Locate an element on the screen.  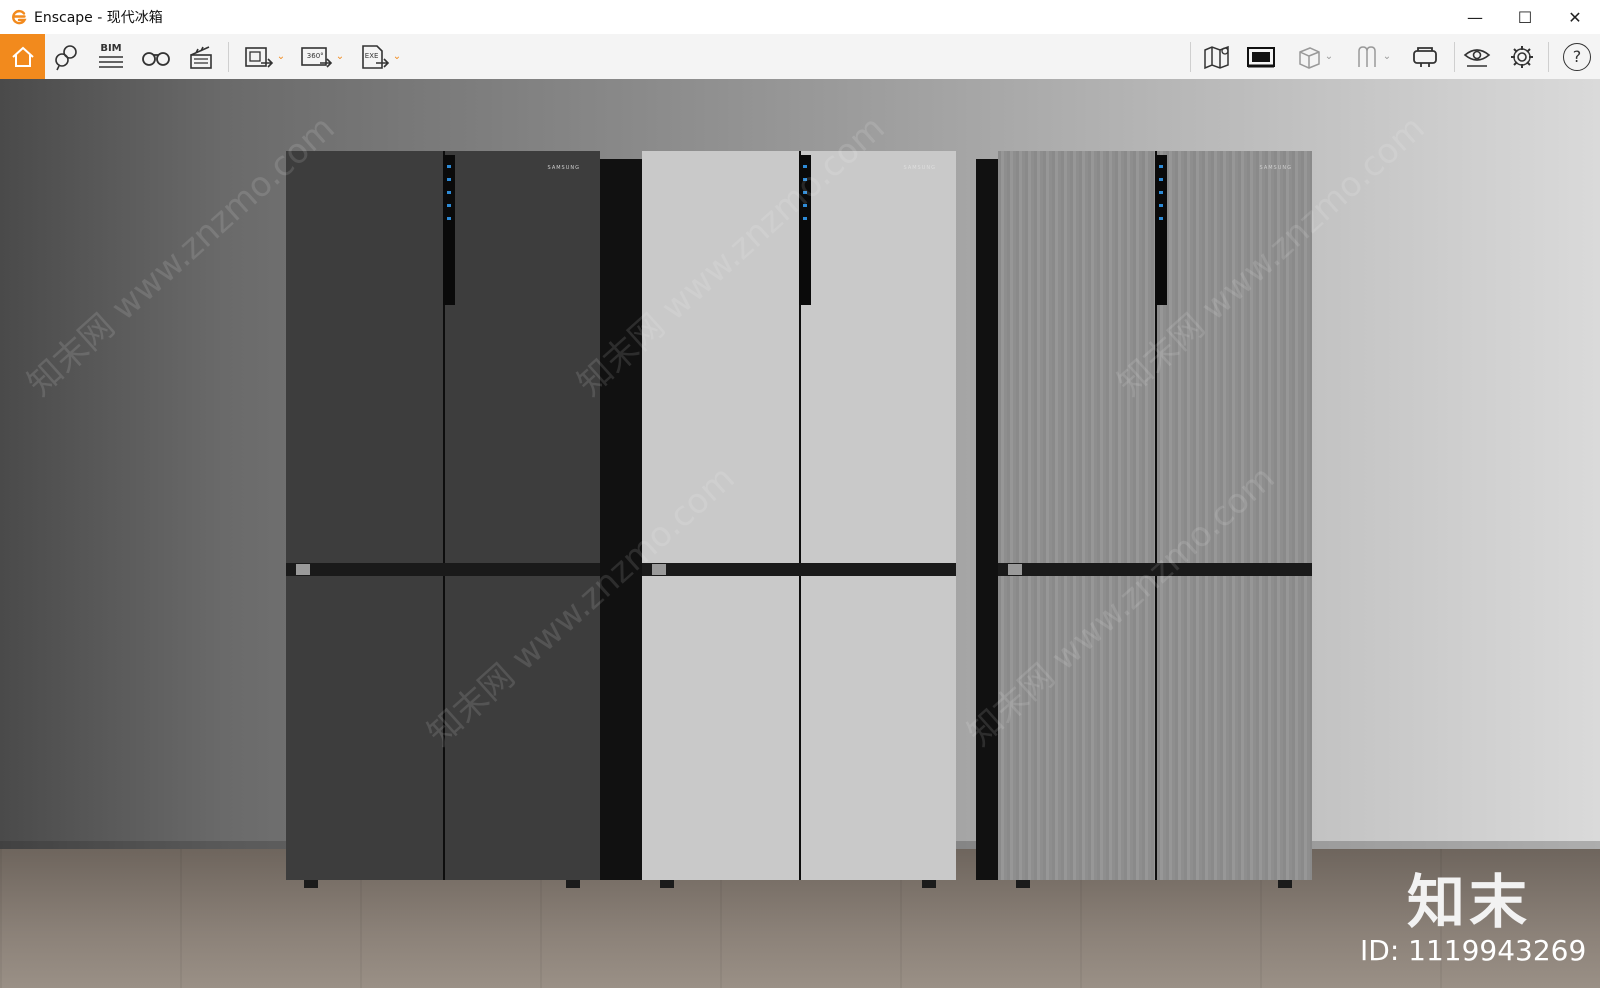
section-icon is located at coordinates (1367, 57).